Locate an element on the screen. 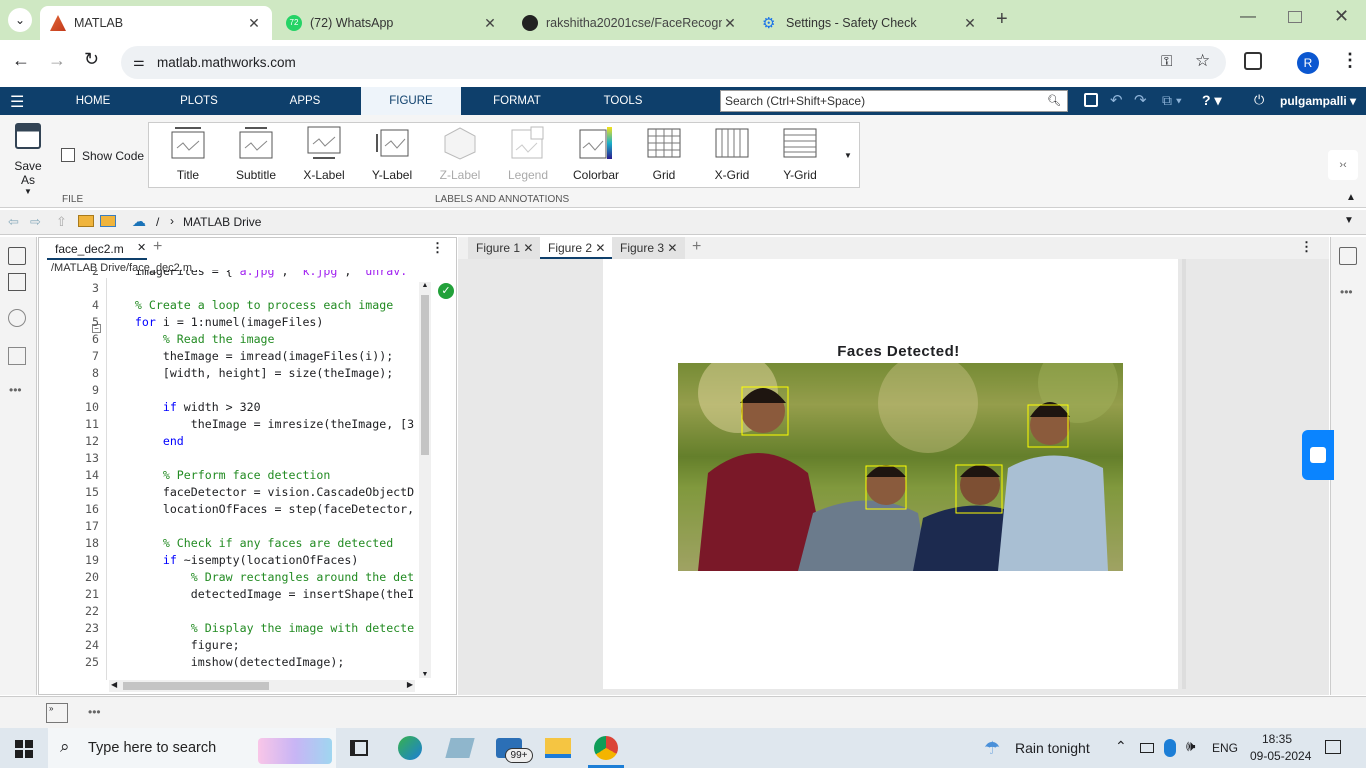 This screenshot has width=1366, height=768. tab-tools: TOOLS is located at coordinates (623, 101).